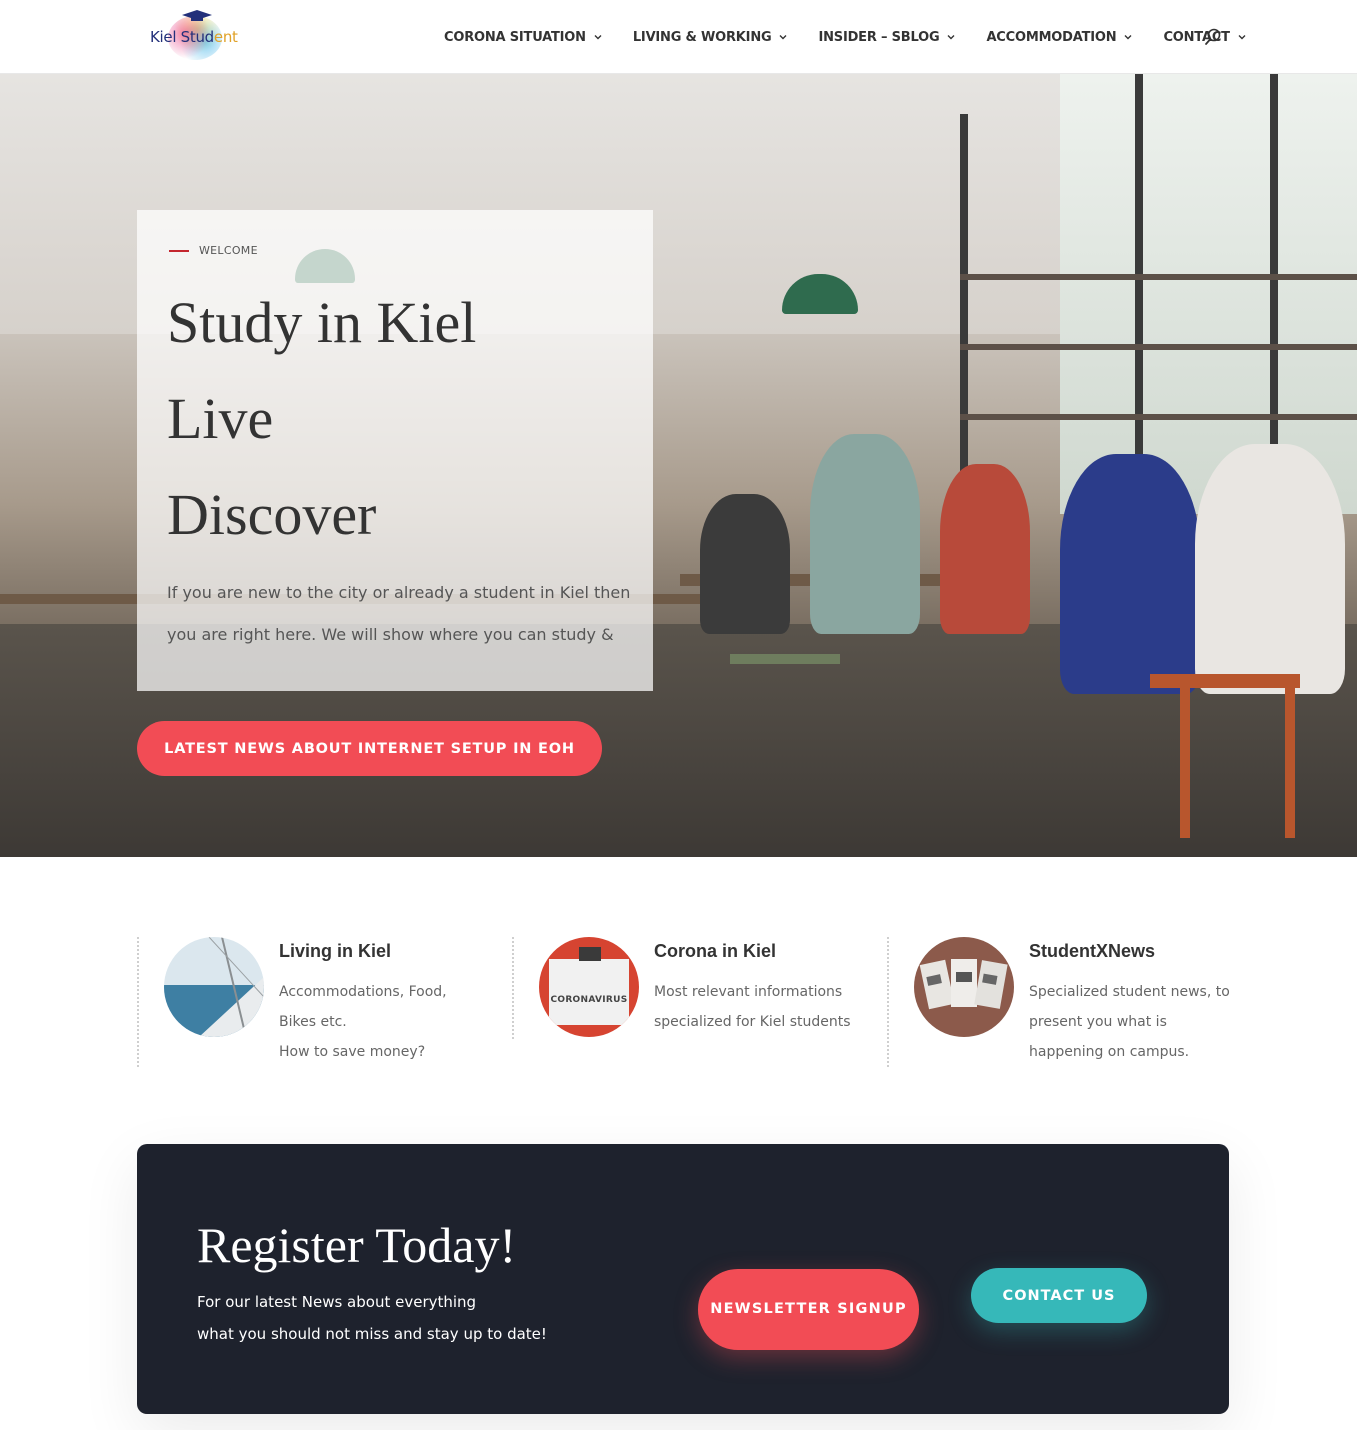 The width and height of the screenshot is (1357, 1430). Describe the element at coordinates (879, 37) in the screenshot. I see `nav-item-label: INSIDER – SBLOG` at that location.